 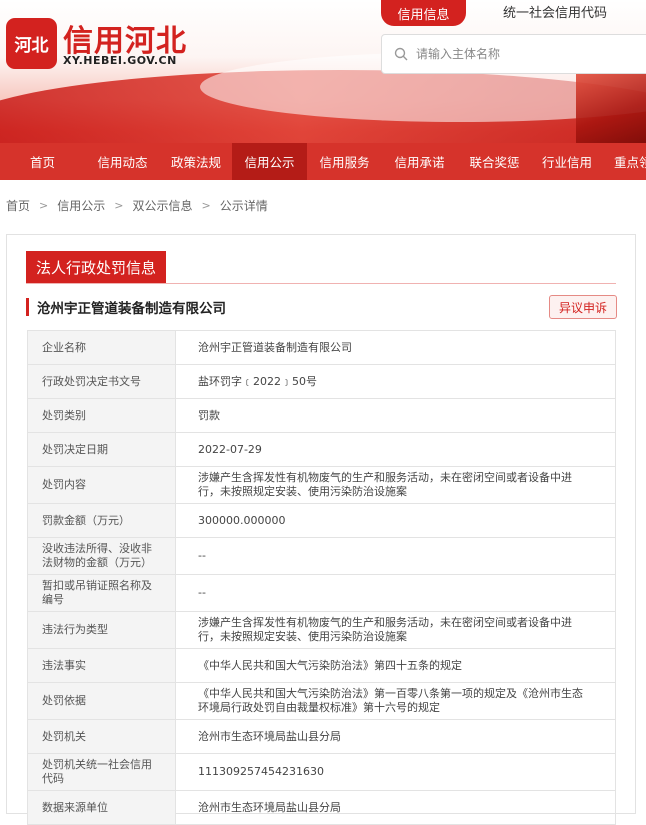 I want to click on row-value: 300000.000000, so click(x=395, y=520).